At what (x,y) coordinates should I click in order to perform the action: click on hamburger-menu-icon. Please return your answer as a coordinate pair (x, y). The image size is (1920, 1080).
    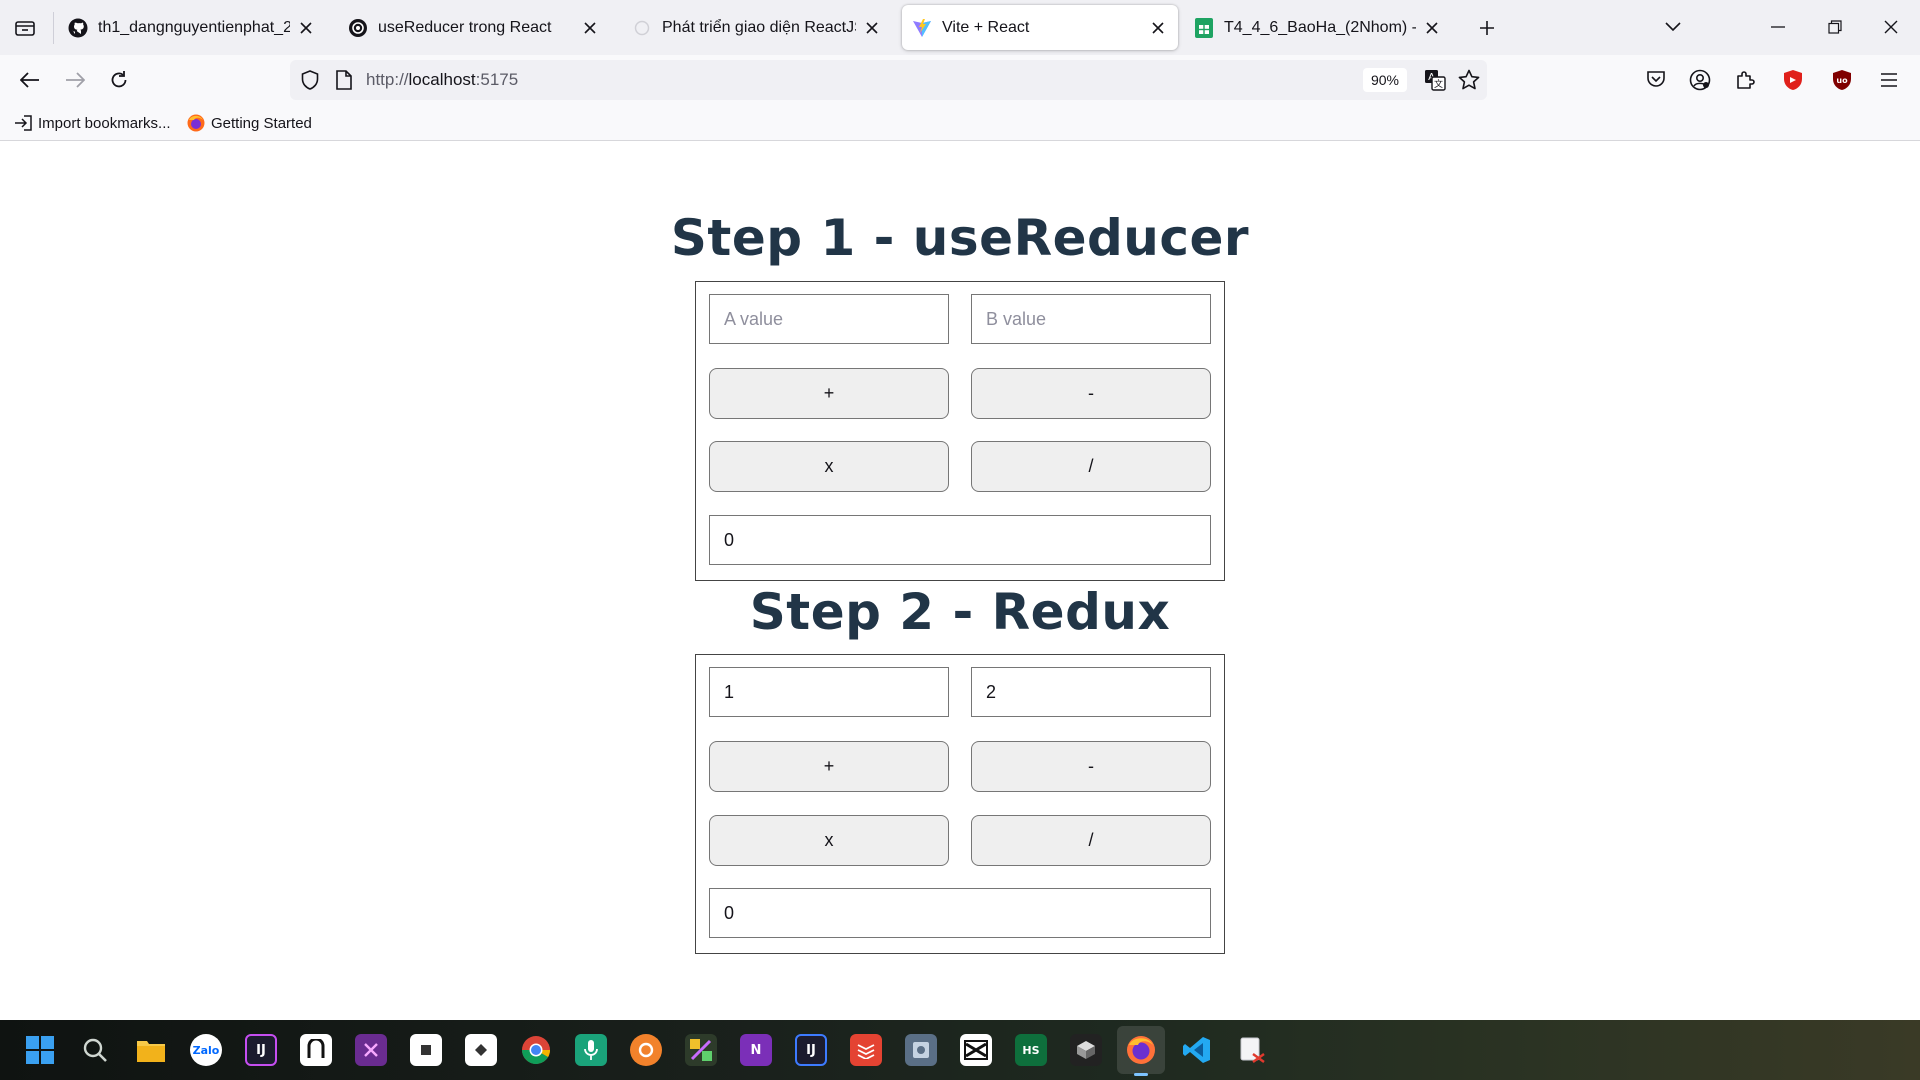
    Looking at the image, I should click on (1889, 80).